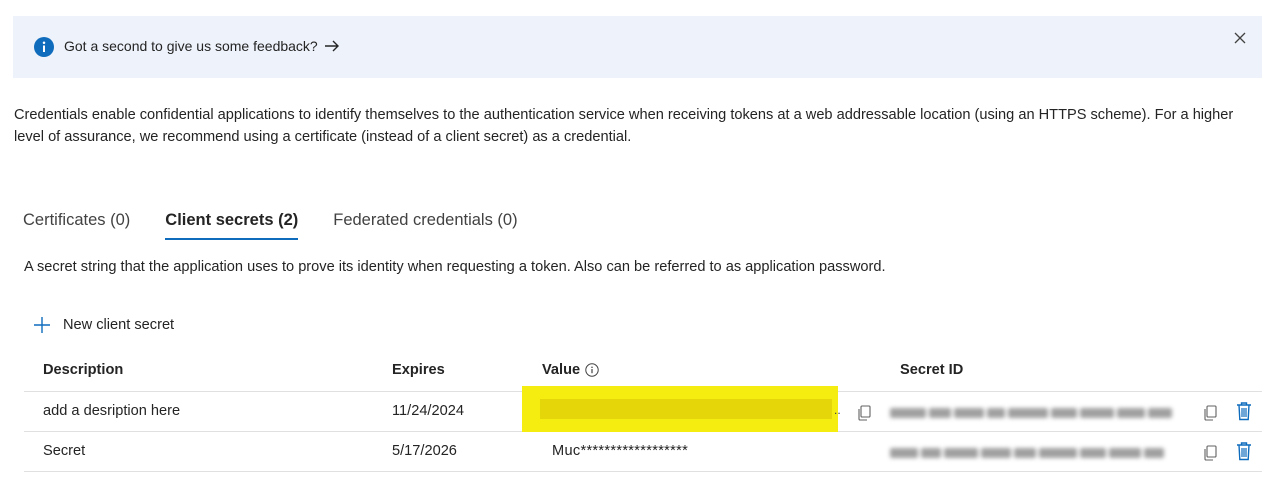 This screenshot has height=483, width=1278. What do you see at coordinates (424, 451) in the screenshot?
I see `secret-expires: 5/17/2026` at bounding box center [424, 451].